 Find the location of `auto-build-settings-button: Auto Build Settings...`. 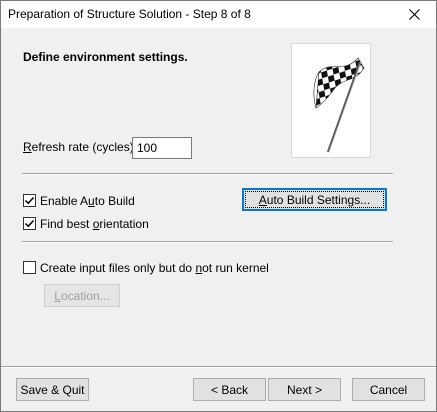

auto-build-settings-button: Auto Build Settings... is located at coordinates (314, 199).